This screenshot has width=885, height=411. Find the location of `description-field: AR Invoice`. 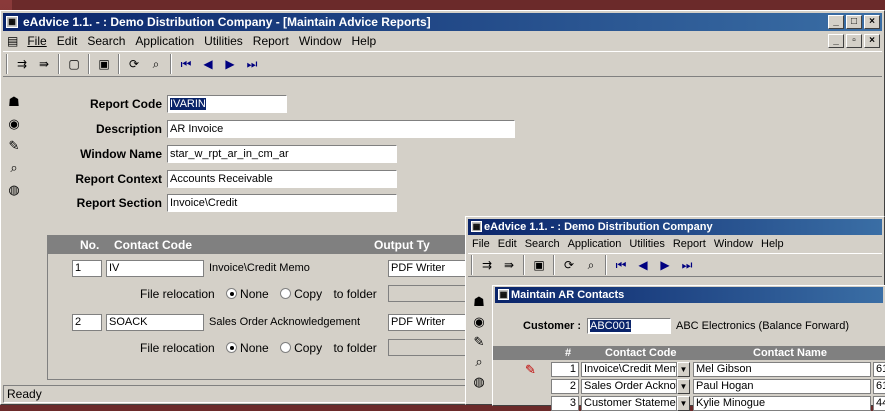

description-field: AR Invoice is located at coordinates (341, 129).